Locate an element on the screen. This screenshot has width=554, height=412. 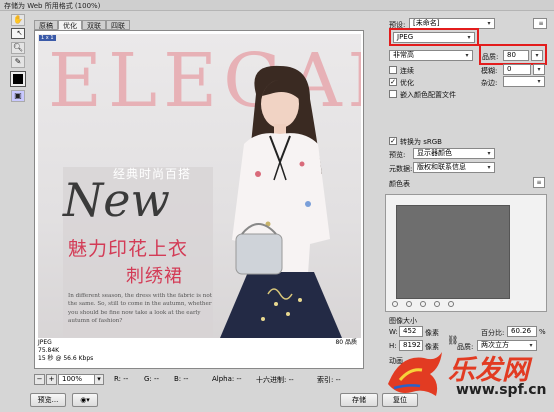
zoom-out-button: − is located at coordinates (39, 379).